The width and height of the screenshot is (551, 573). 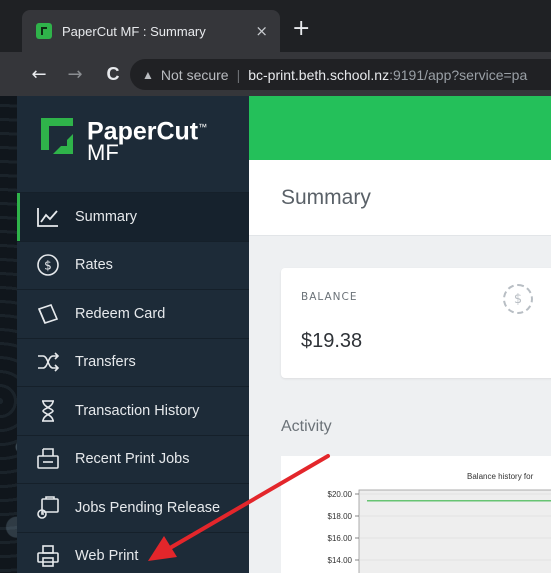 What do you see at coordinates (148, 74) in the screenshot?
I see `warning-triangle-icon: ▲` at bounding box center [148, 74].